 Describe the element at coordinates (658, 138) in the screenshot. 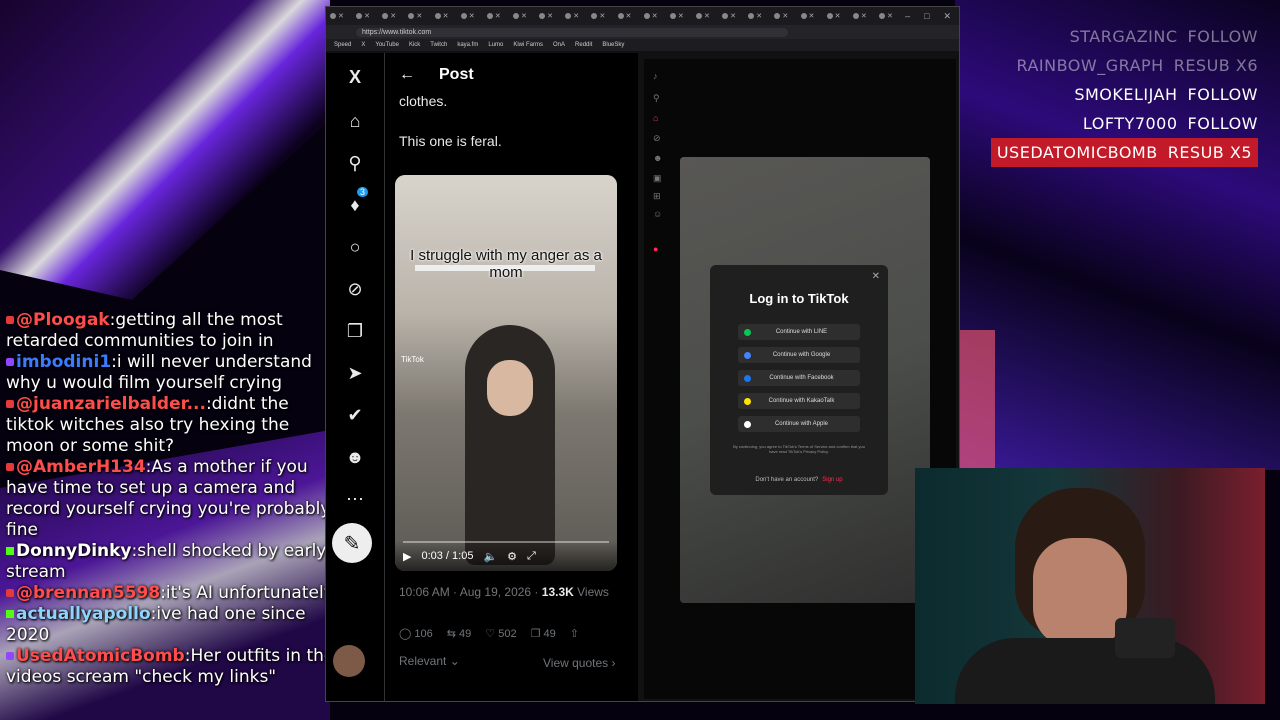

I see `explore-icon: ⊘` at that location.